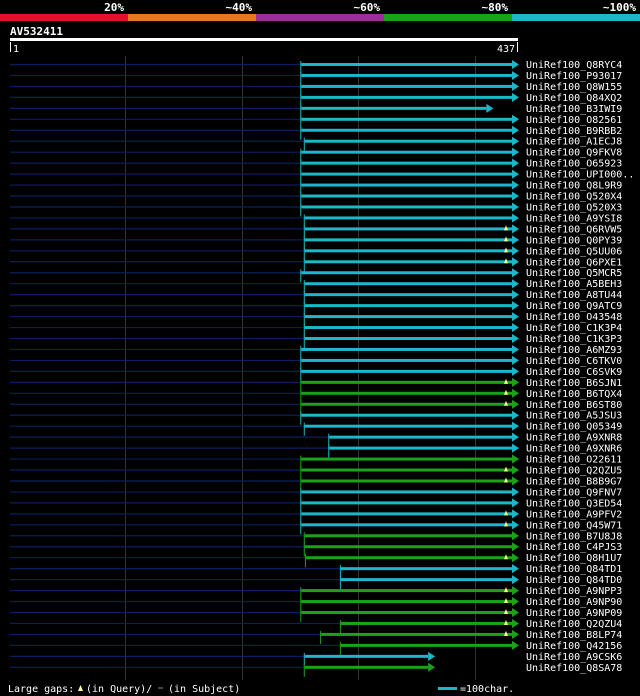  I want to click on hit-name: UniRef100_Q84TD1, so click(574, 569).